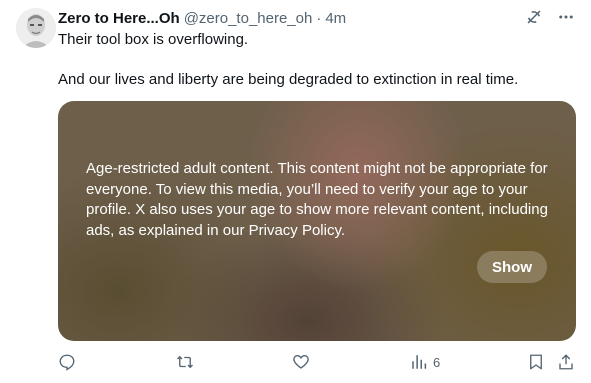 This screenshot has height=383, width=591. I want to click on avatar, so click(36, 28).